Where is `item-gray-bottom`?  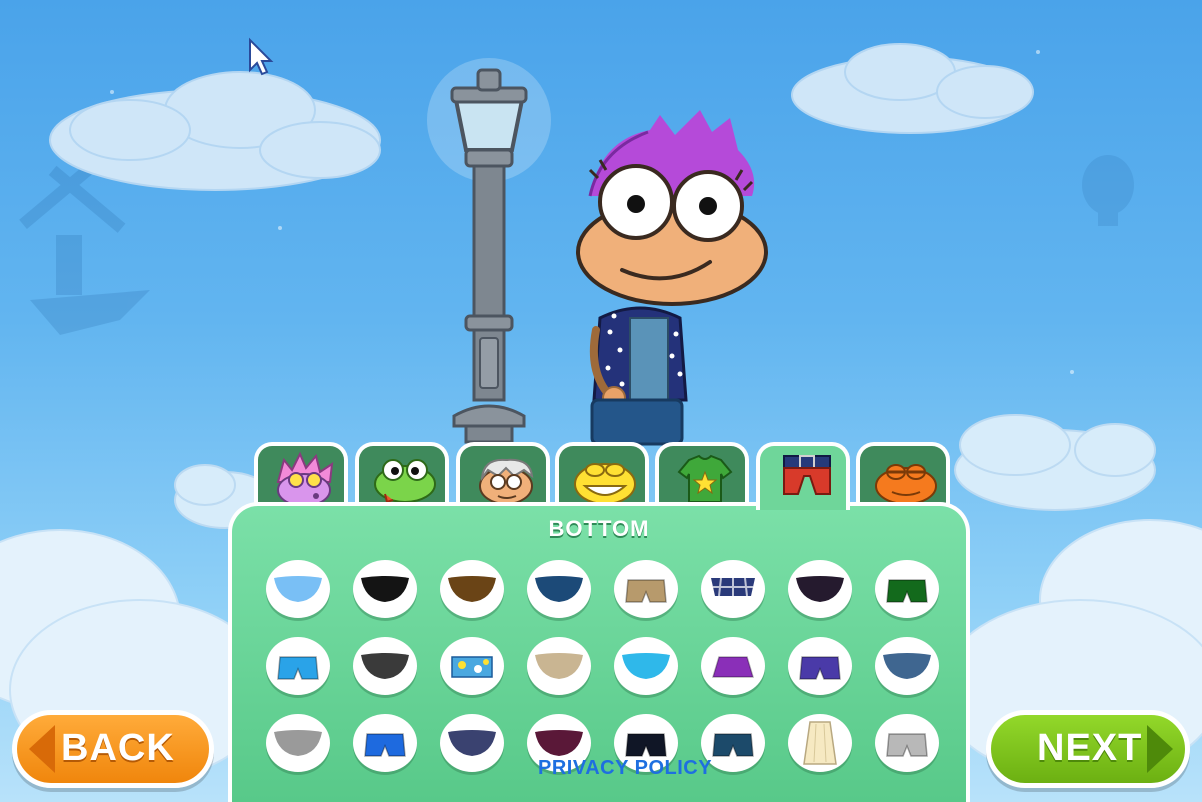 item-gray-bottom is located at coordinates (298, 743).